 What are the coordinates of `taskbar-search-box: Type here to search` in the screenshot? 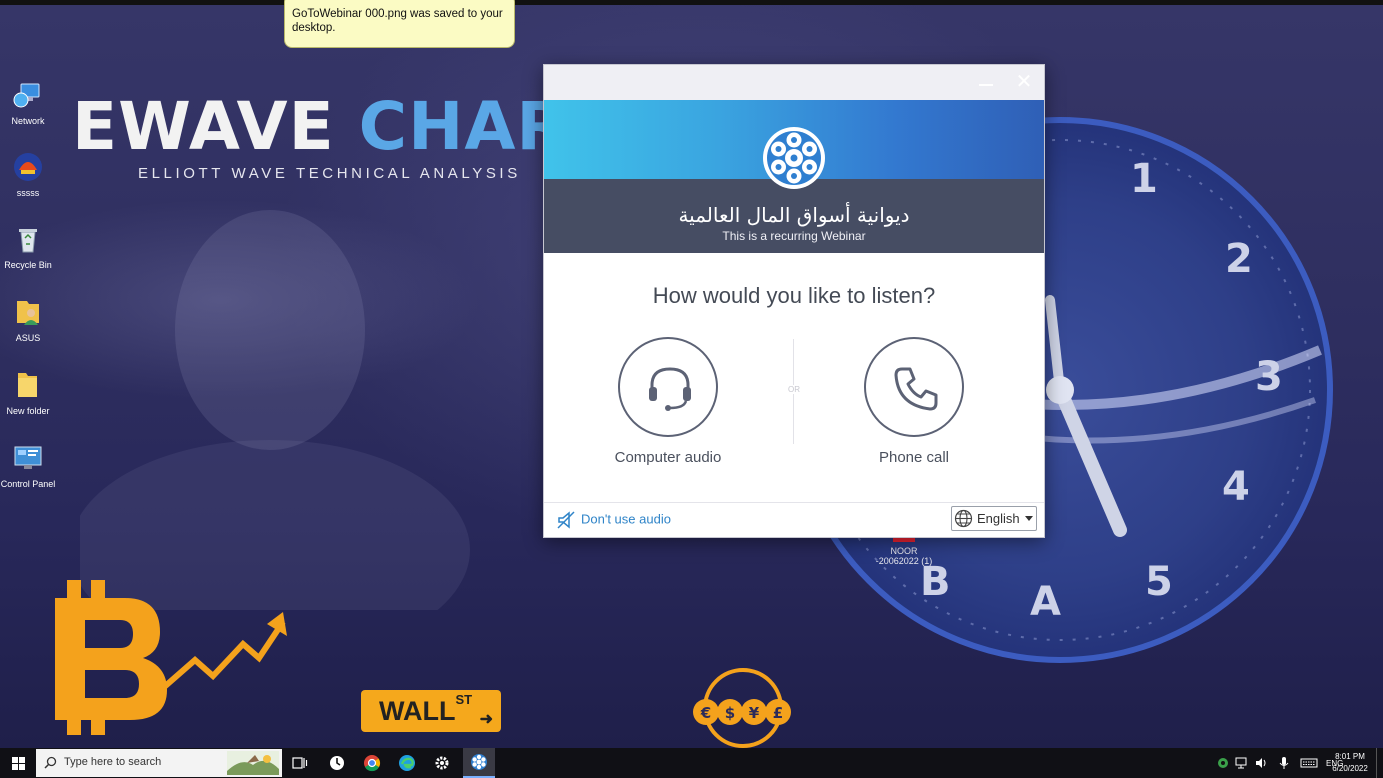 It's located at (159, 763).